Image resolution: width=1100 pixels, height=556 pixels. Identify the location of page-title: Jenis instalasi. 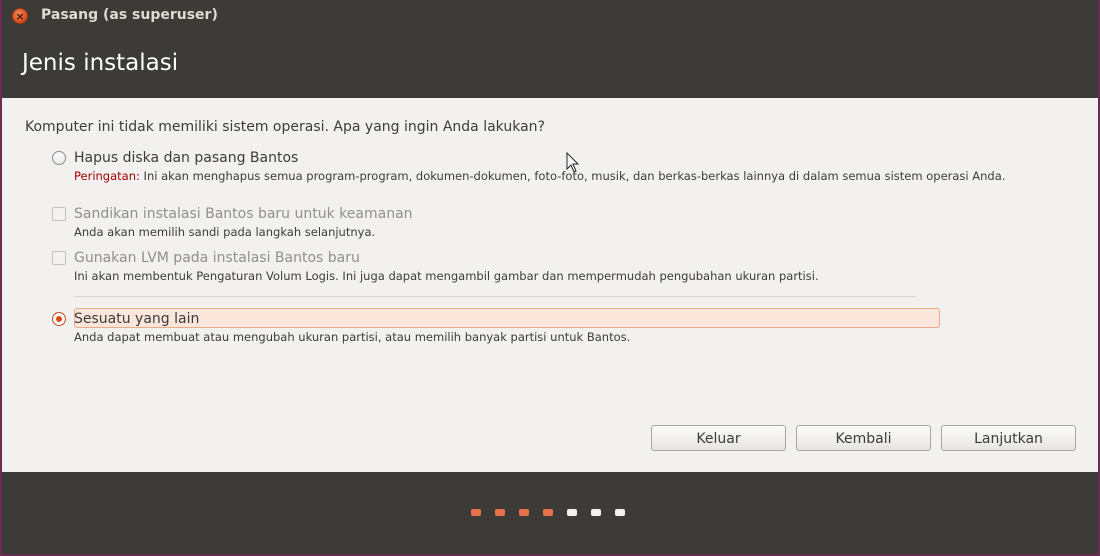
(100, 63).